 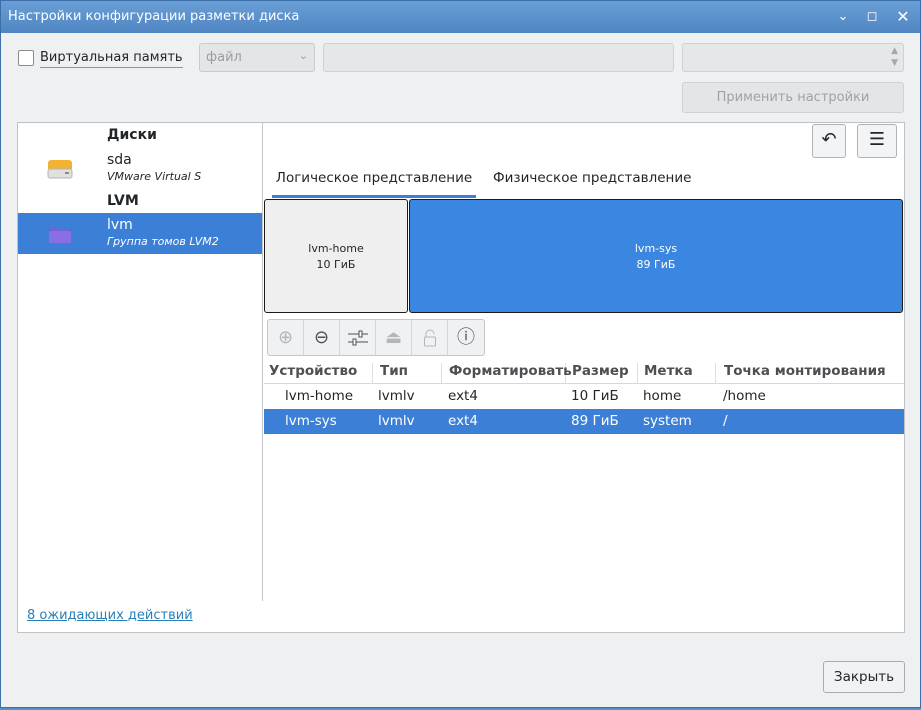 I want to click on swap-type-select: файл ⌄, so click(x=257, y=57).